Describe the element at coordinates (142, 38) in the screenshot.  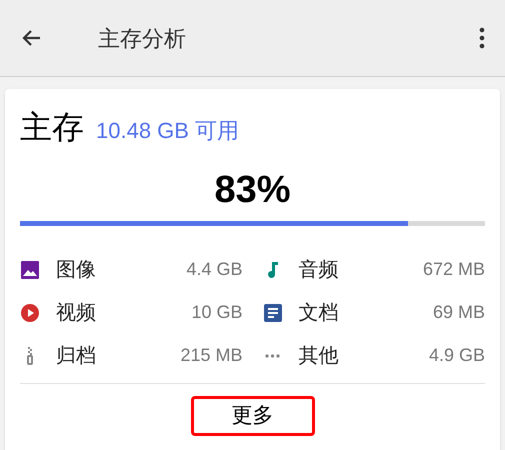
I see `app-bar-title: 主存分析` at that location.